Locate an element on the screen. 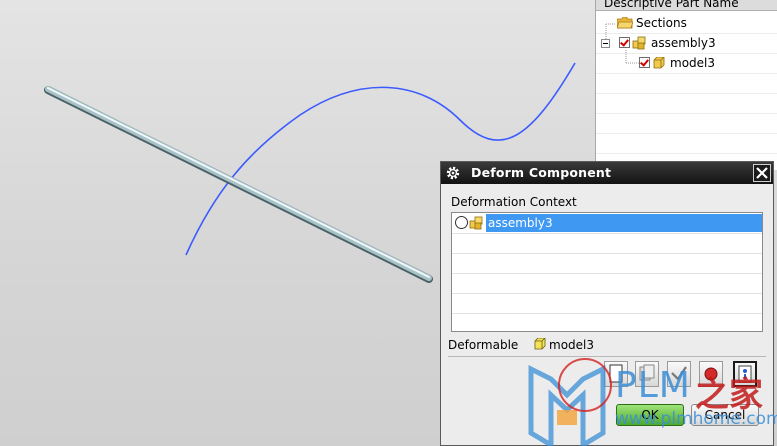 The image size is (777, 446). nav-node-model3: model3 is located at coordinates (686, 63).